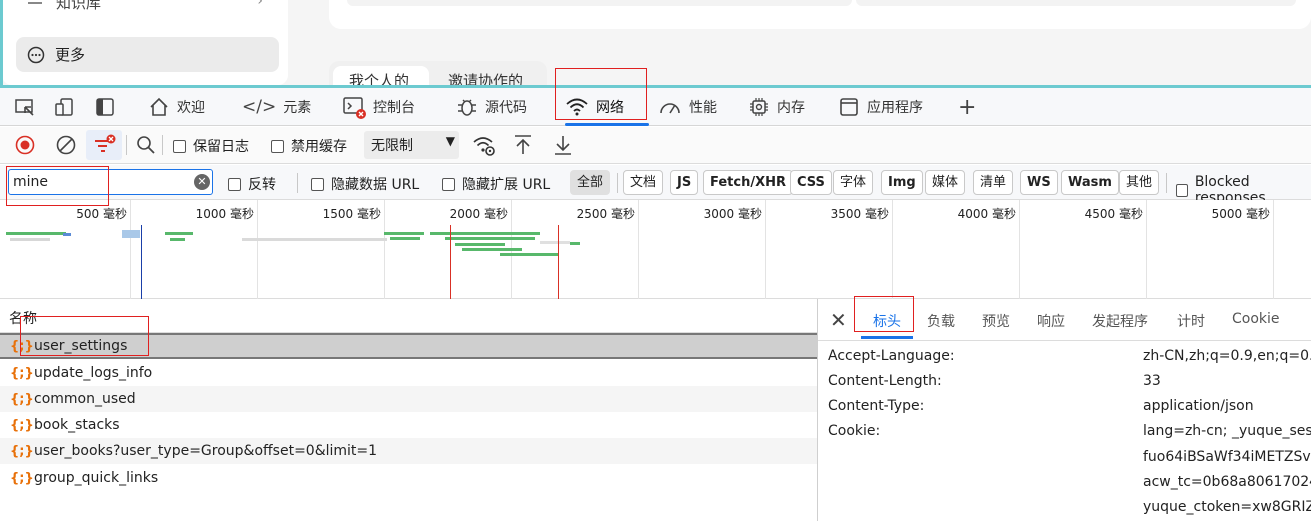  What do you see at coordinates (655, 145) in the screenshot?
I see `network-toolbar: 保留日志 禁用缓存 无限制 ▼` at bounding box center [655, 145].